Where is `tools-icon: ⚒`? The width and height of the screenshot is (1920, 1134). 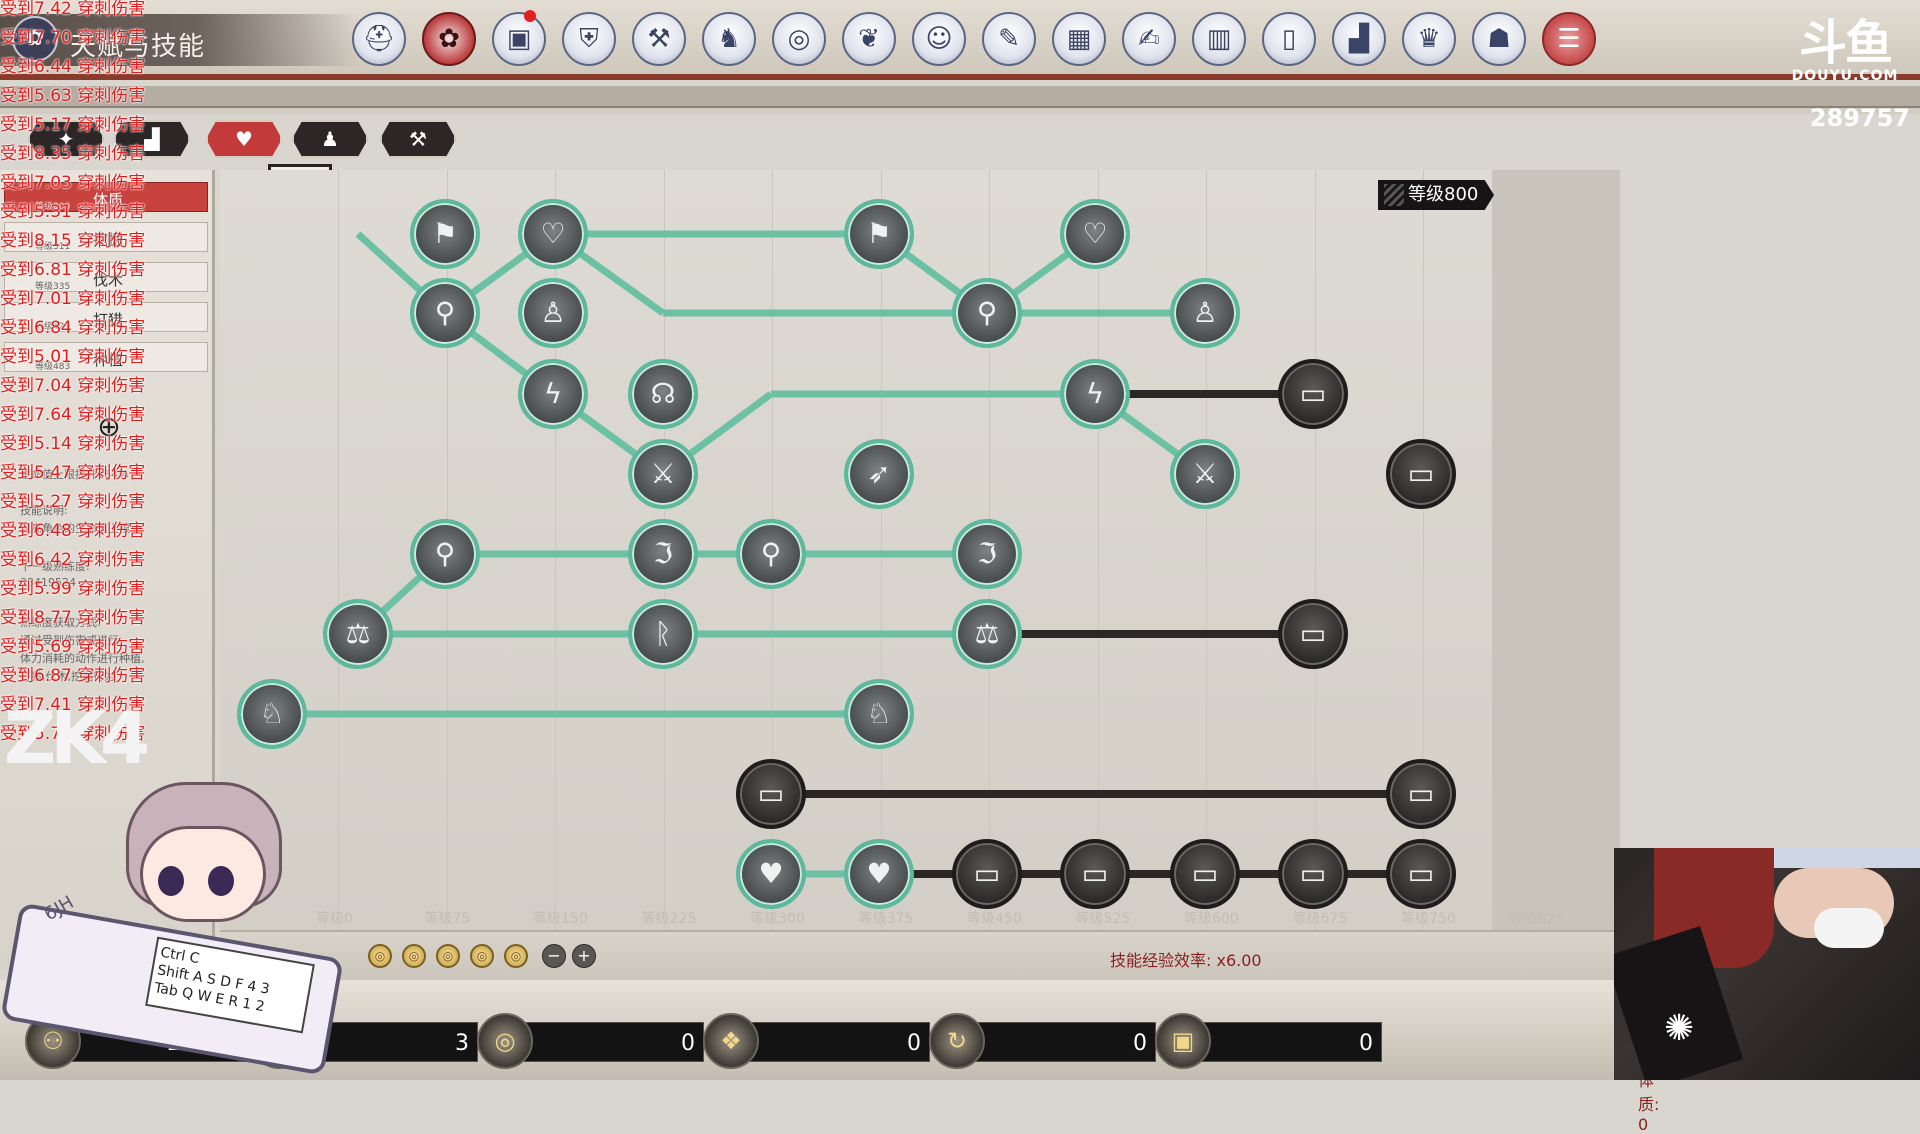
tools-icon: ⚒ is located at coordinates (659, 39).